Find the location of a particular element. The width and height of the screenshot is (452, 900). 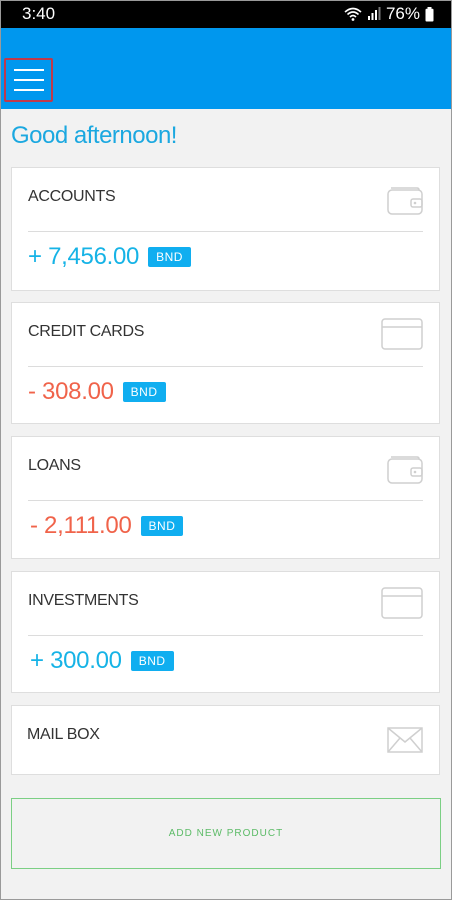

status-icons: 76% is located at coordinates (389, 14).